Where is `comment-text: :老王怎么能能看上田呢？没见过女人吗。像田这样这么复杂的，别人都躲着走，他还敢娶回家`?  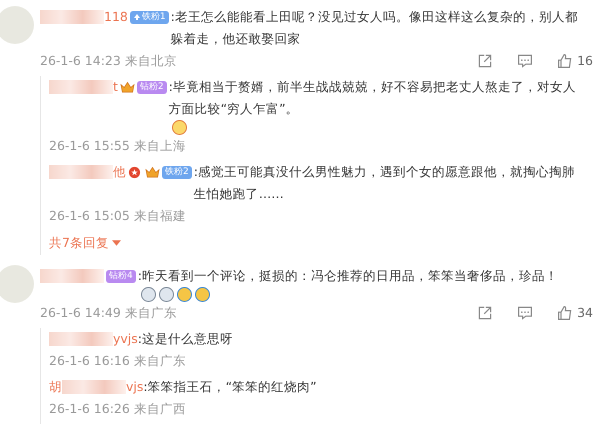
comment-text: :老王怎么能能看上田呢？没见过女人吗。像田这样这么复杂的，别人都躲着走，他还敢娶回家 is located at coordinates (374, 28).